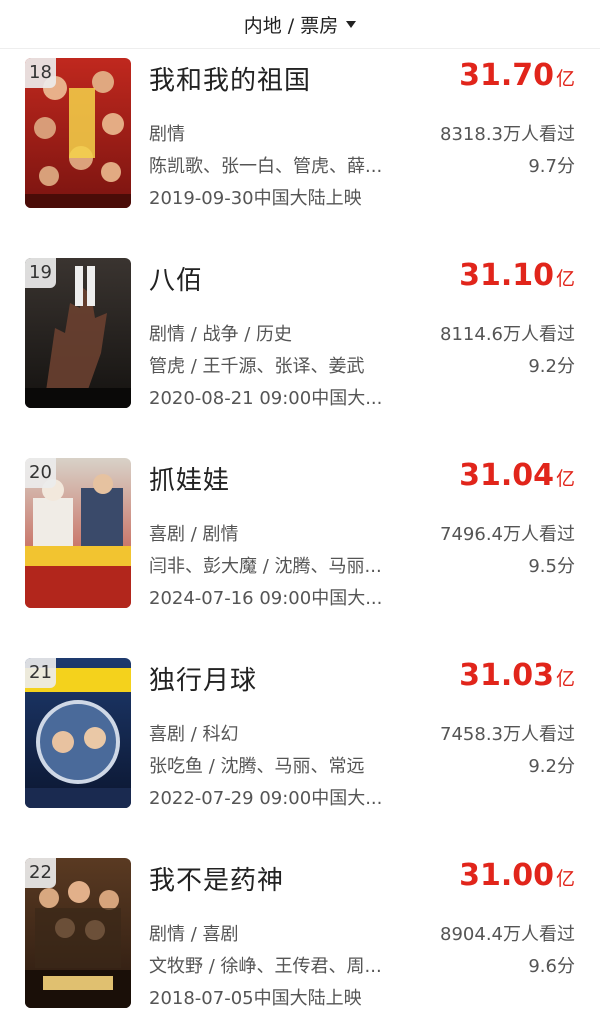  Describe the element at coordinates (257, 366) in the screenshot. I see `movie-cast: 管虎 / 王千源、张译、姜武` at that location.